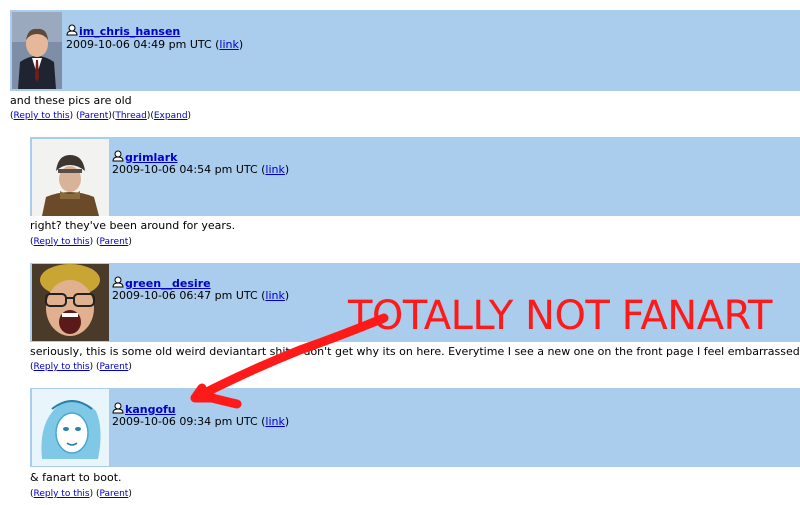 The width and height of the screenshot is (800, 505). I want to click on comment-date: 2009-10-06 04:54 pm UTC (link), so click(201, 169).